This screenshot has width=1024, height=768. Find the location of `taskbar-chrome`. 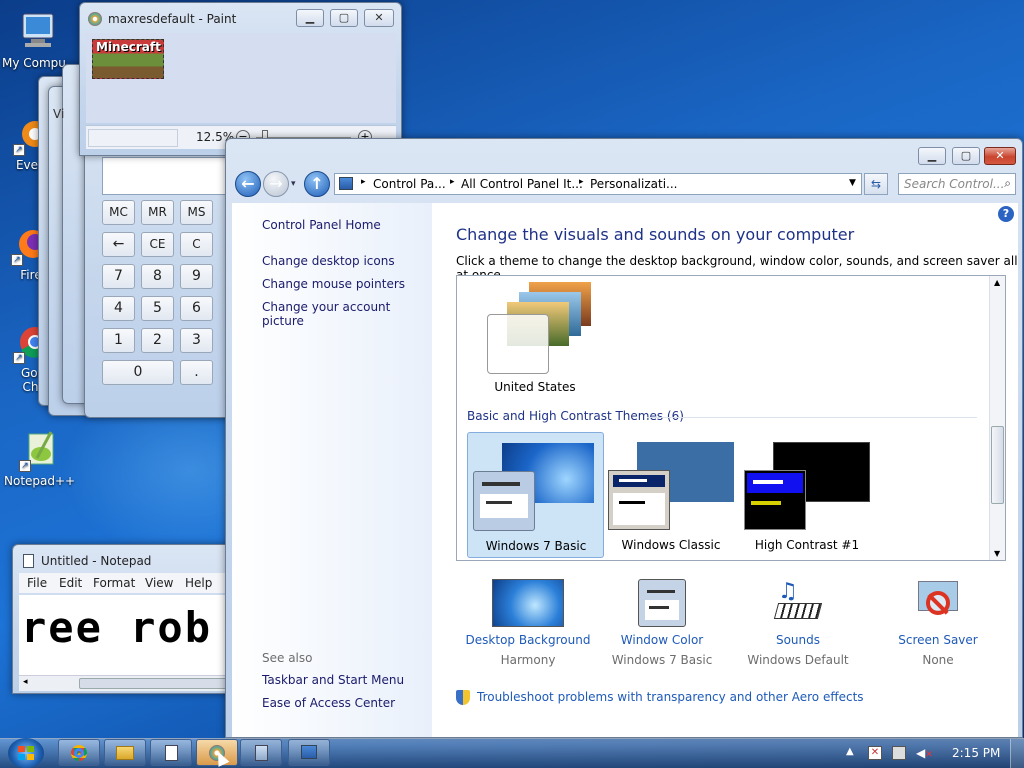

taskbar-chrome is located at coordinates (79, 752).